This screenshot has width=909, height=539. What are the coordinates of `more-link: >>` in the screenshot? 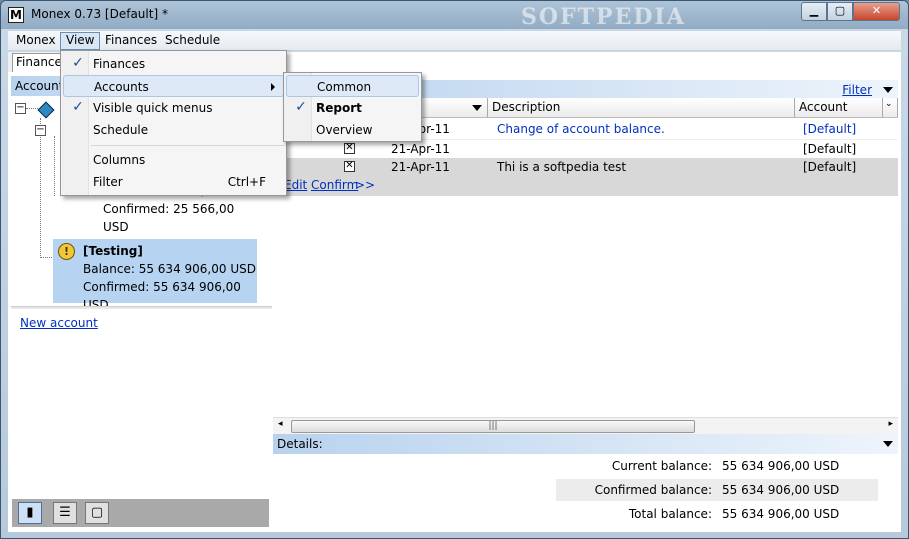 It's located at (365, 185).